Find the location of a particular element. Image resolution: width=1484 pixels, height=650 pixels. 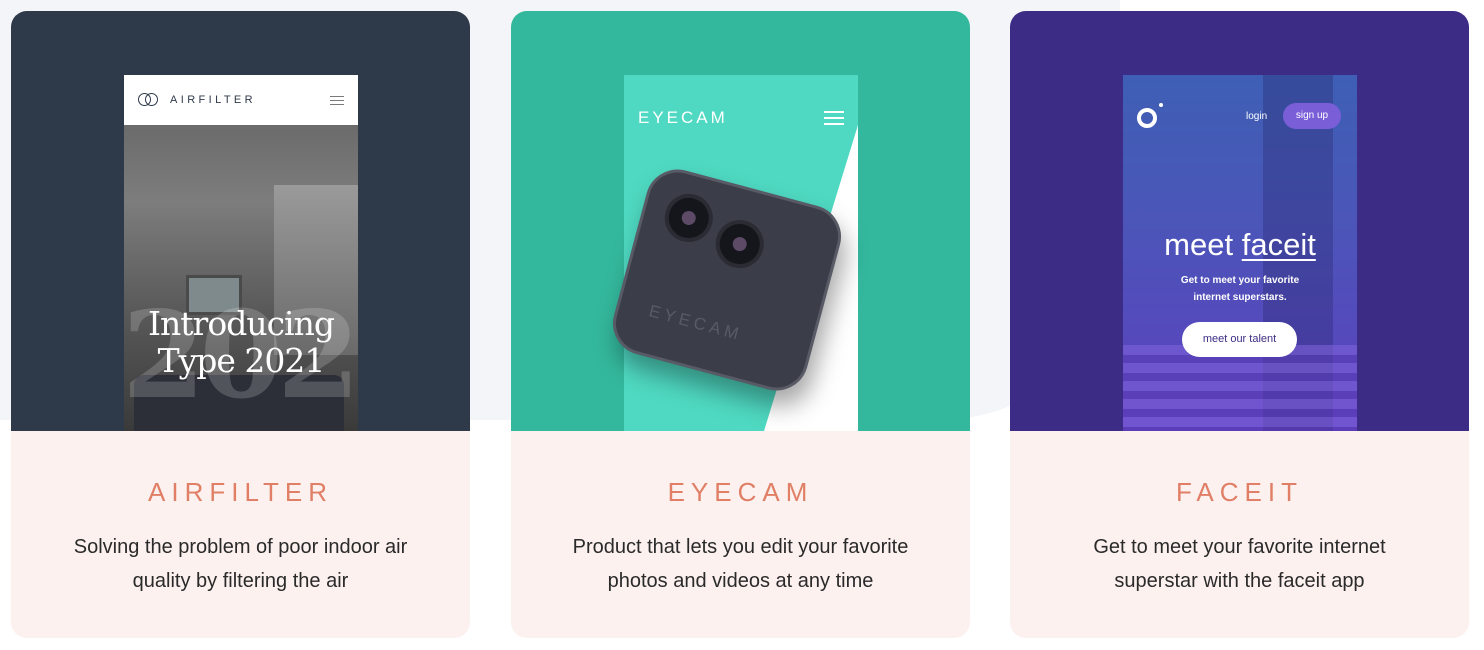

interlocking-rings-icon is located at coordinates (149, 100).